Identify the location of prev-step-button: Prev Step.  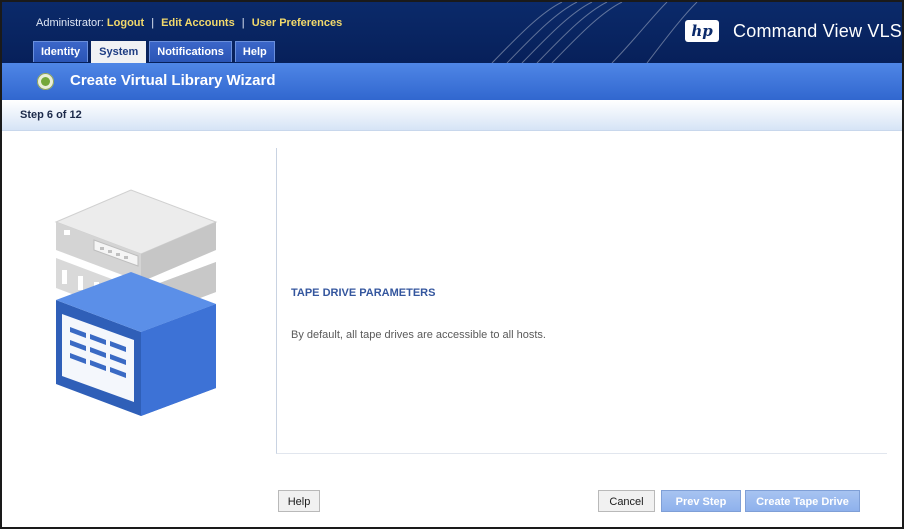
(701, 501).